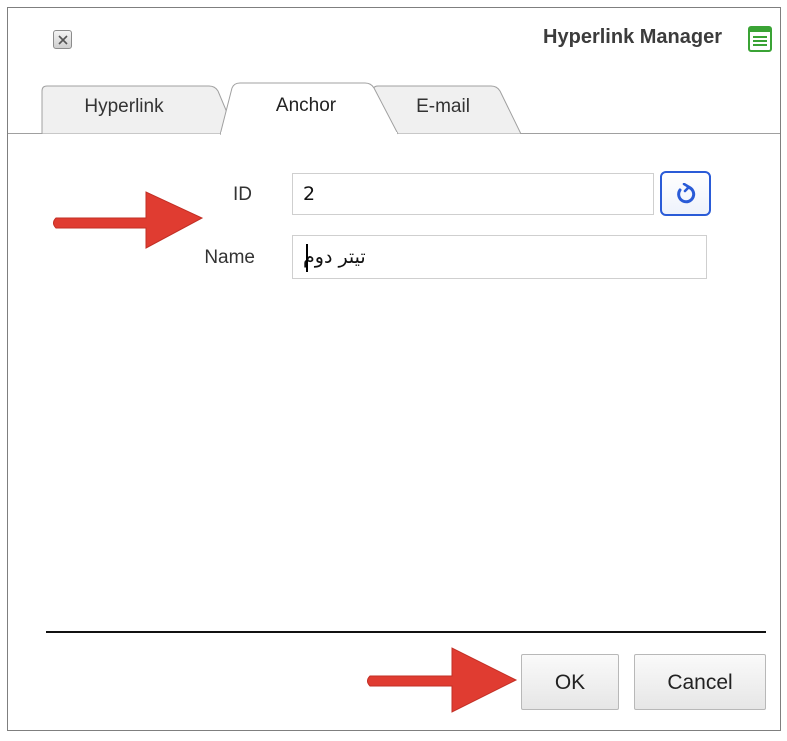  What do you see at coordinates (632, 37) in the screenshot?
I see `dialog-title: Hyperlink Manager` at bounding box center [632, 37].